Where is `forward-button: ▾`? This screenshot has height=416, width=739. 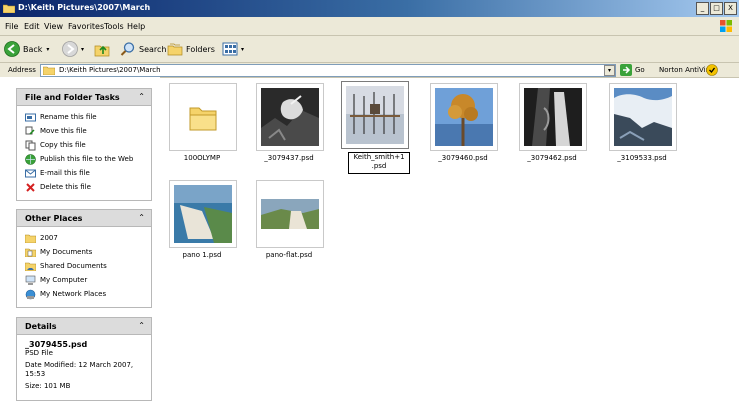
forward-button: ▾ is located at coordinates (73, 49).